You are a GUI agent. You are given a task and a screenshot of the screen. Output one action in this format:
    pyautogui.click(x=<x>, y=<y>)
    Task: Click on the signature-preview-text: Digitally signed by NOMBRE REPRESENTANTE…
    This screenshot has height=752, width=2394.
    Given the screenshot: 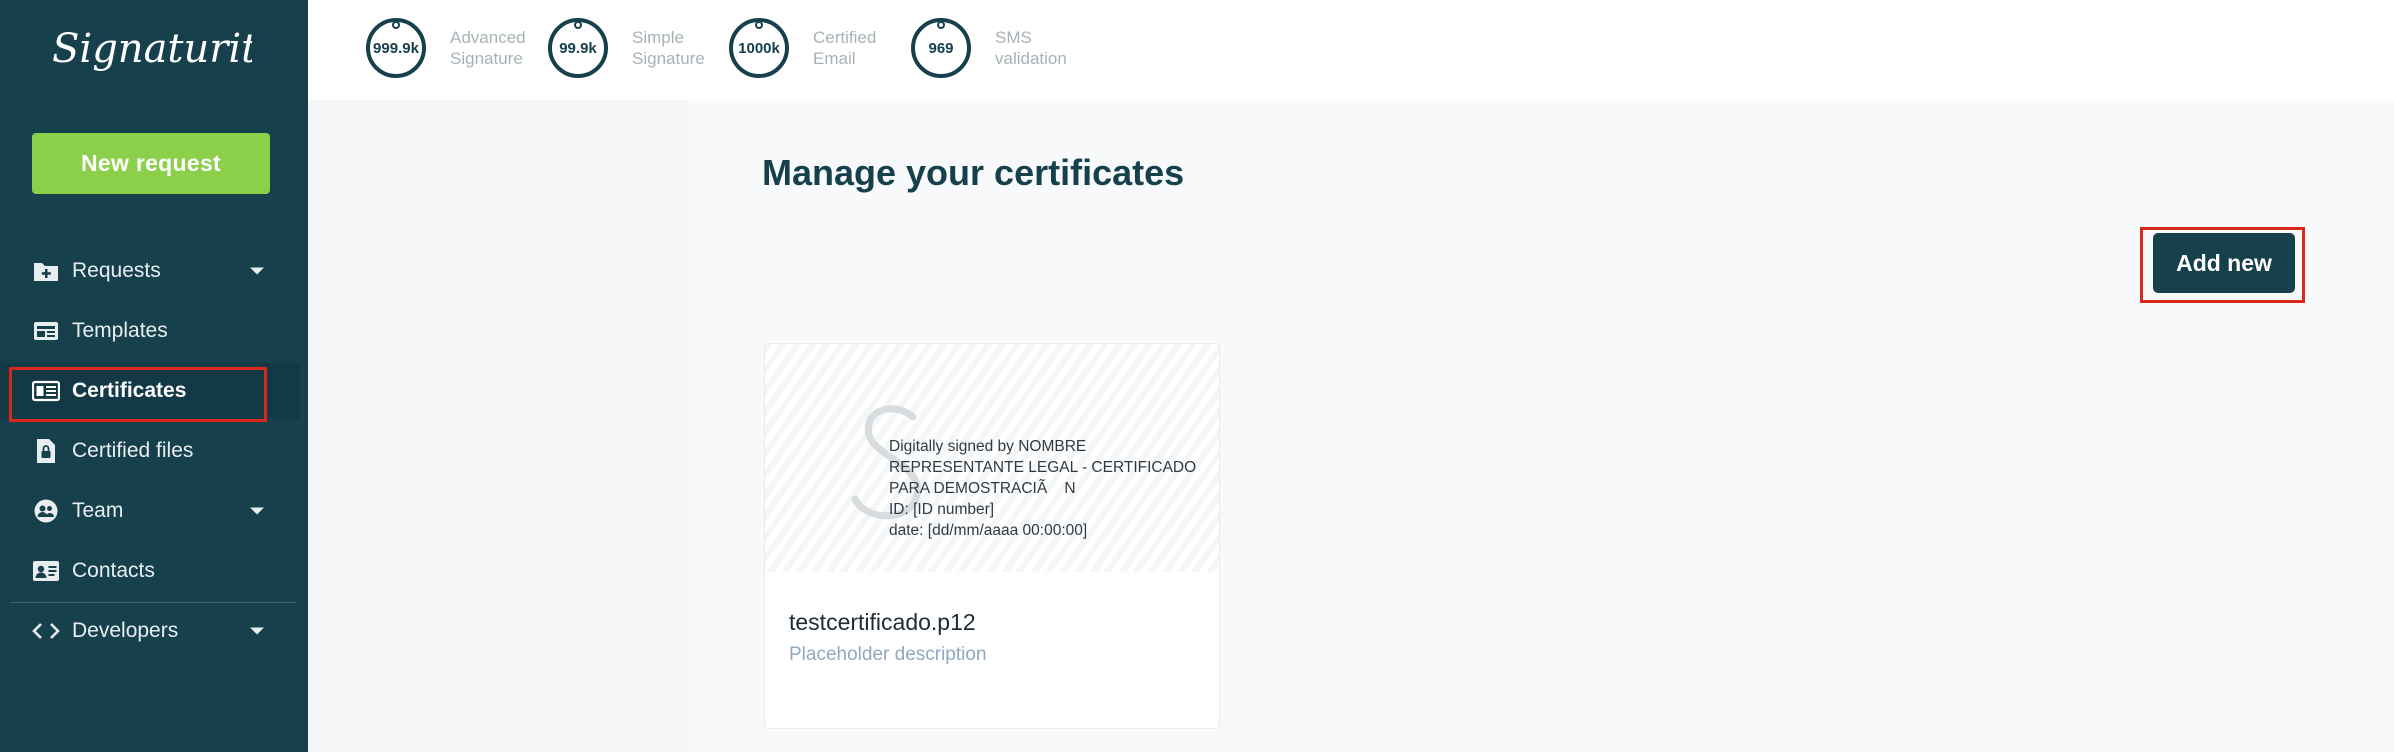 What is the action you would take?
    pyautogui.click(x=1043, y=488)
    